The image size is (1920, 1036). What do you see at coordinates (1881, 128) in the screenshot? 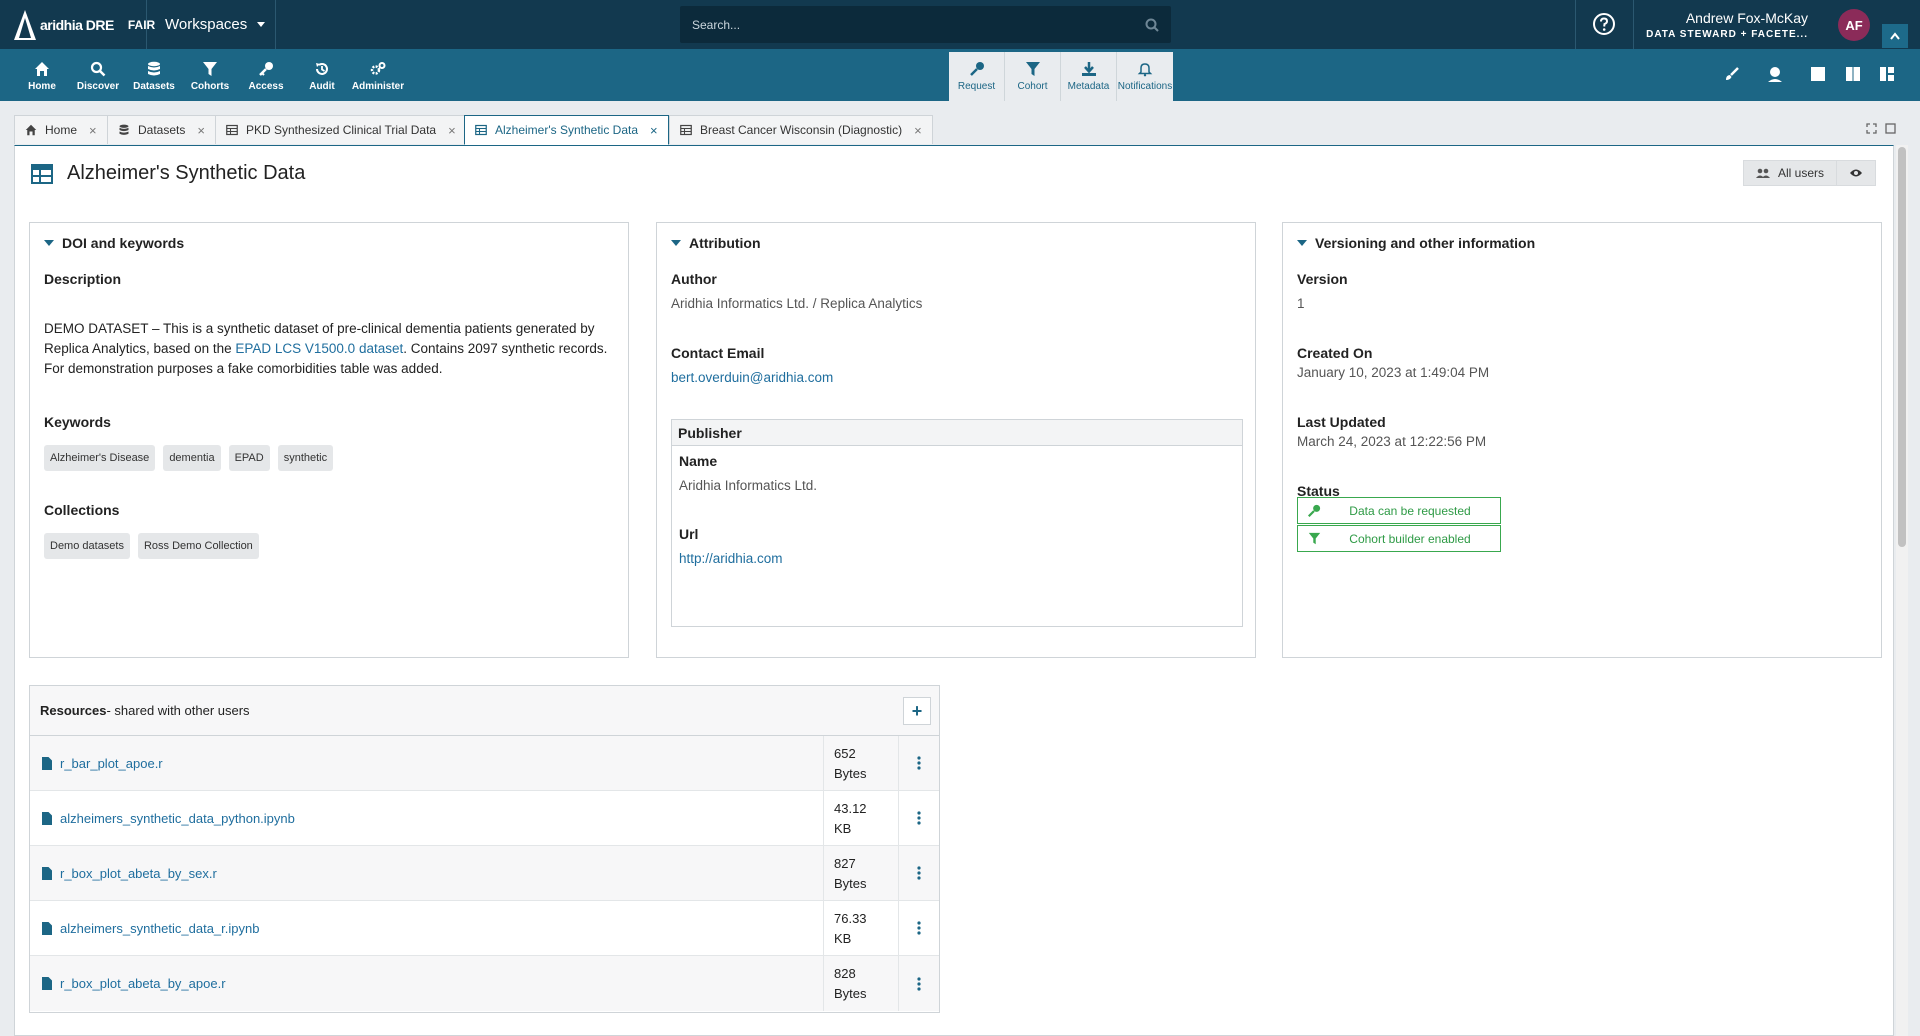
I see `window-controls` at bounding box center [1881, 128].